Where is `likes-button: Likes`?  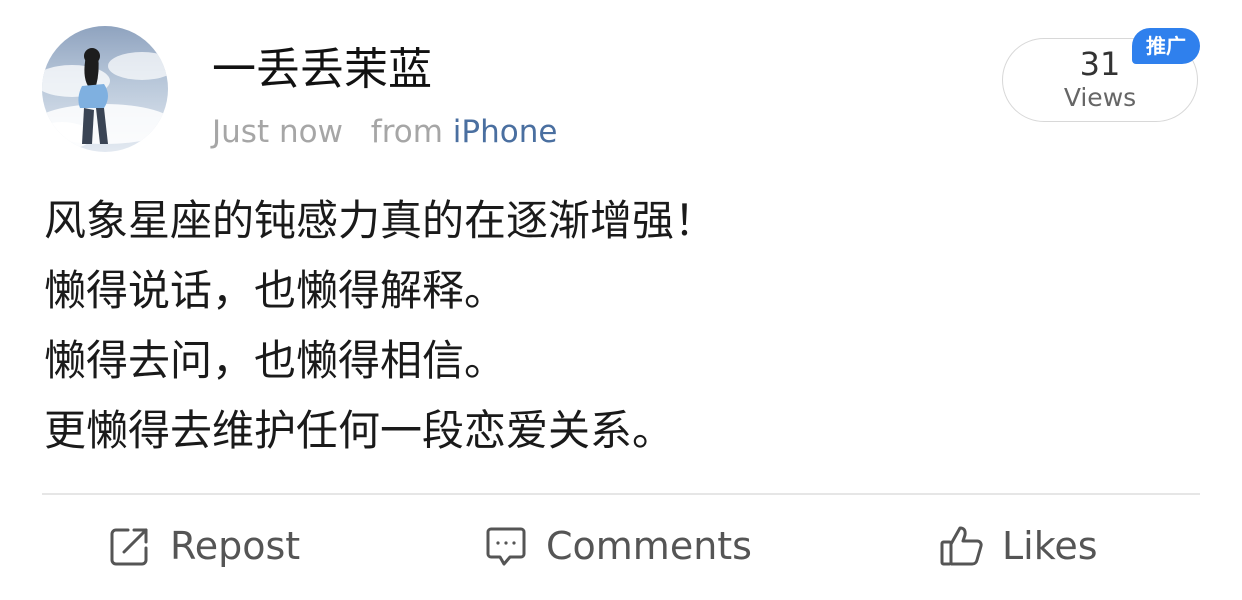 likes-button: Likes is located at coordinates (1018, 546).